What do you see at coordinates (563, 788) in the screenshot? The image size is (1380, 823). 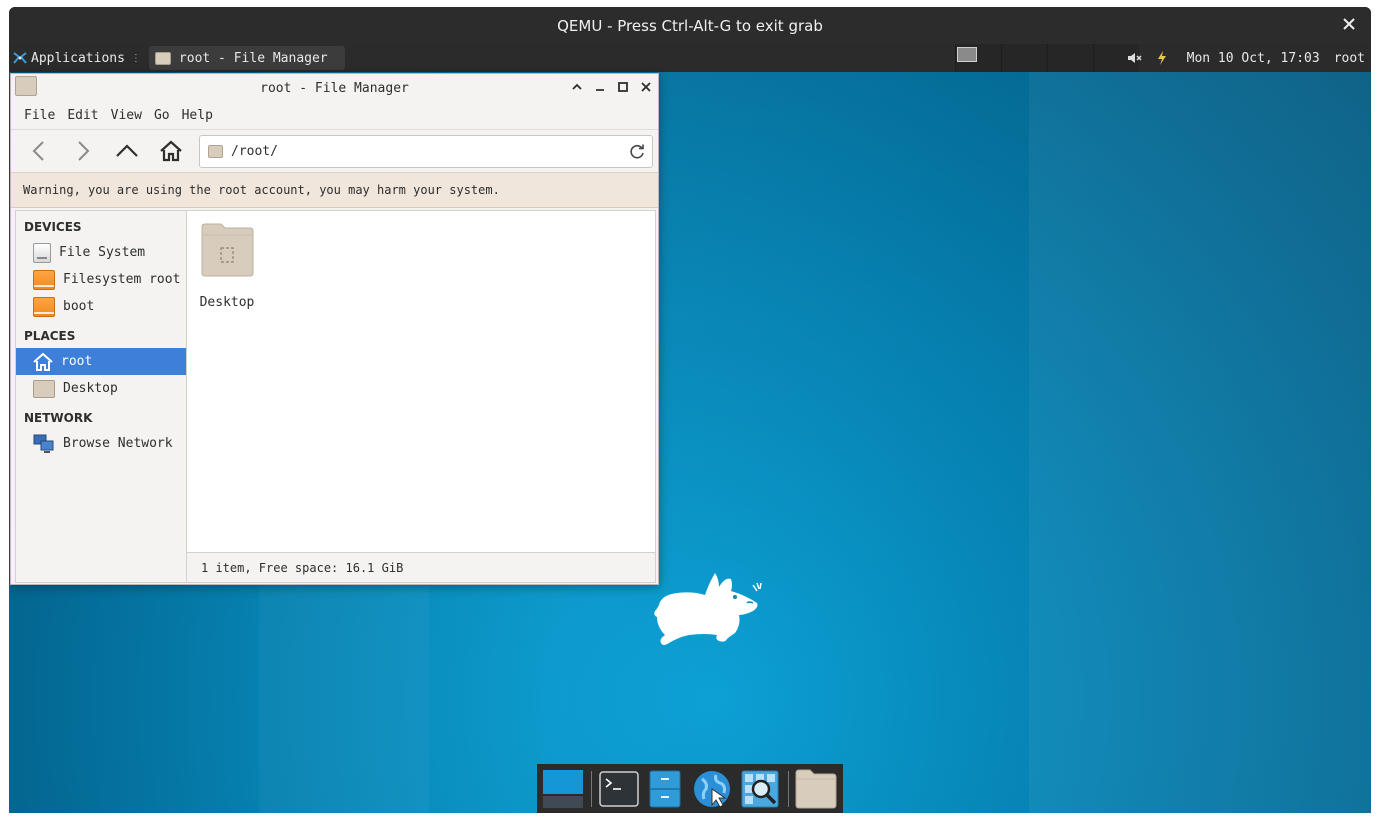 I see `dock-show-desktop` at bounding box center [563, 788].